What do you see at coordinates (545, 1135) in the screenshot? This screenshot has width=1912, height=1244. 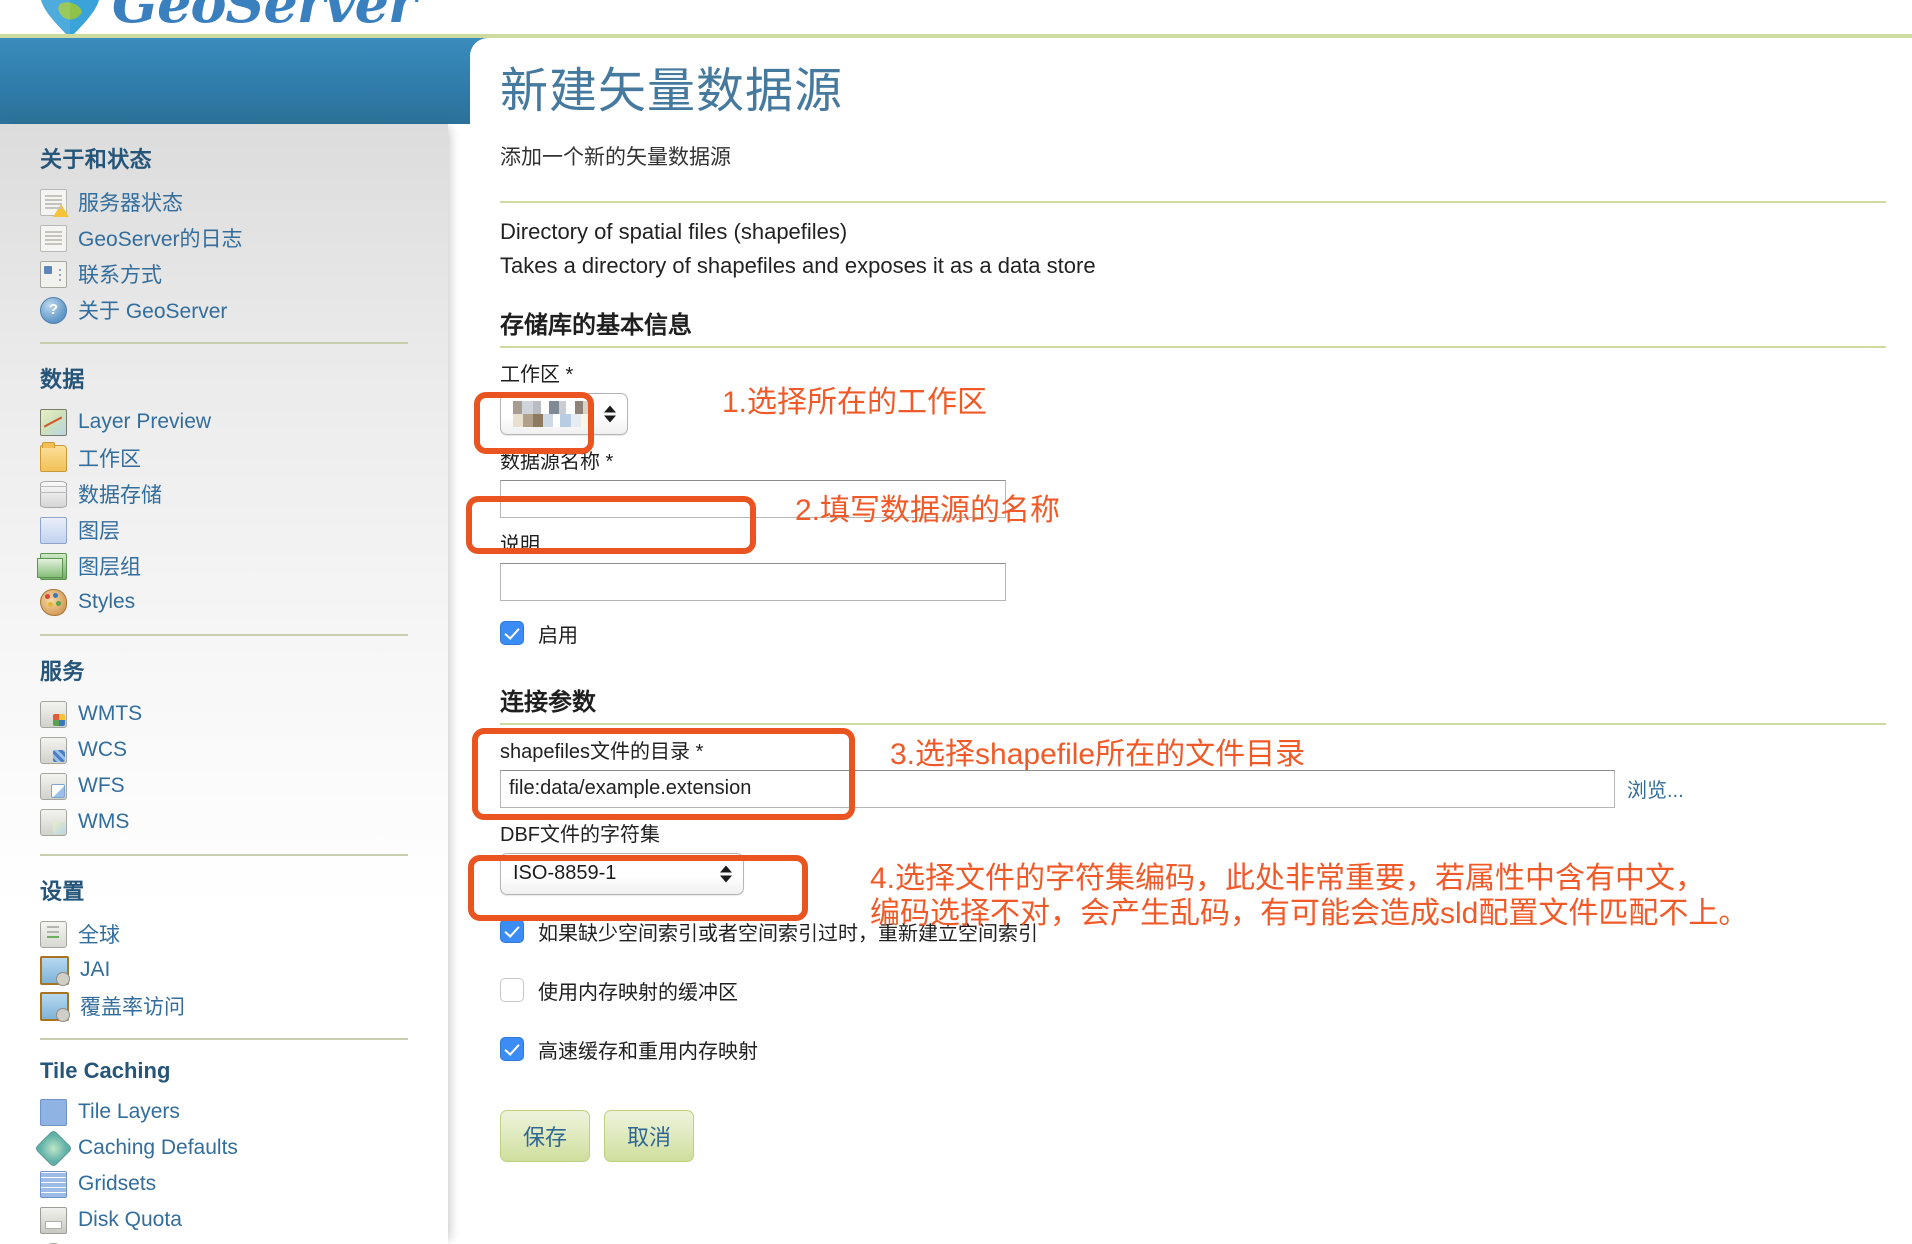 I see `save-button: 保存` at bounding box center [545, 1135].